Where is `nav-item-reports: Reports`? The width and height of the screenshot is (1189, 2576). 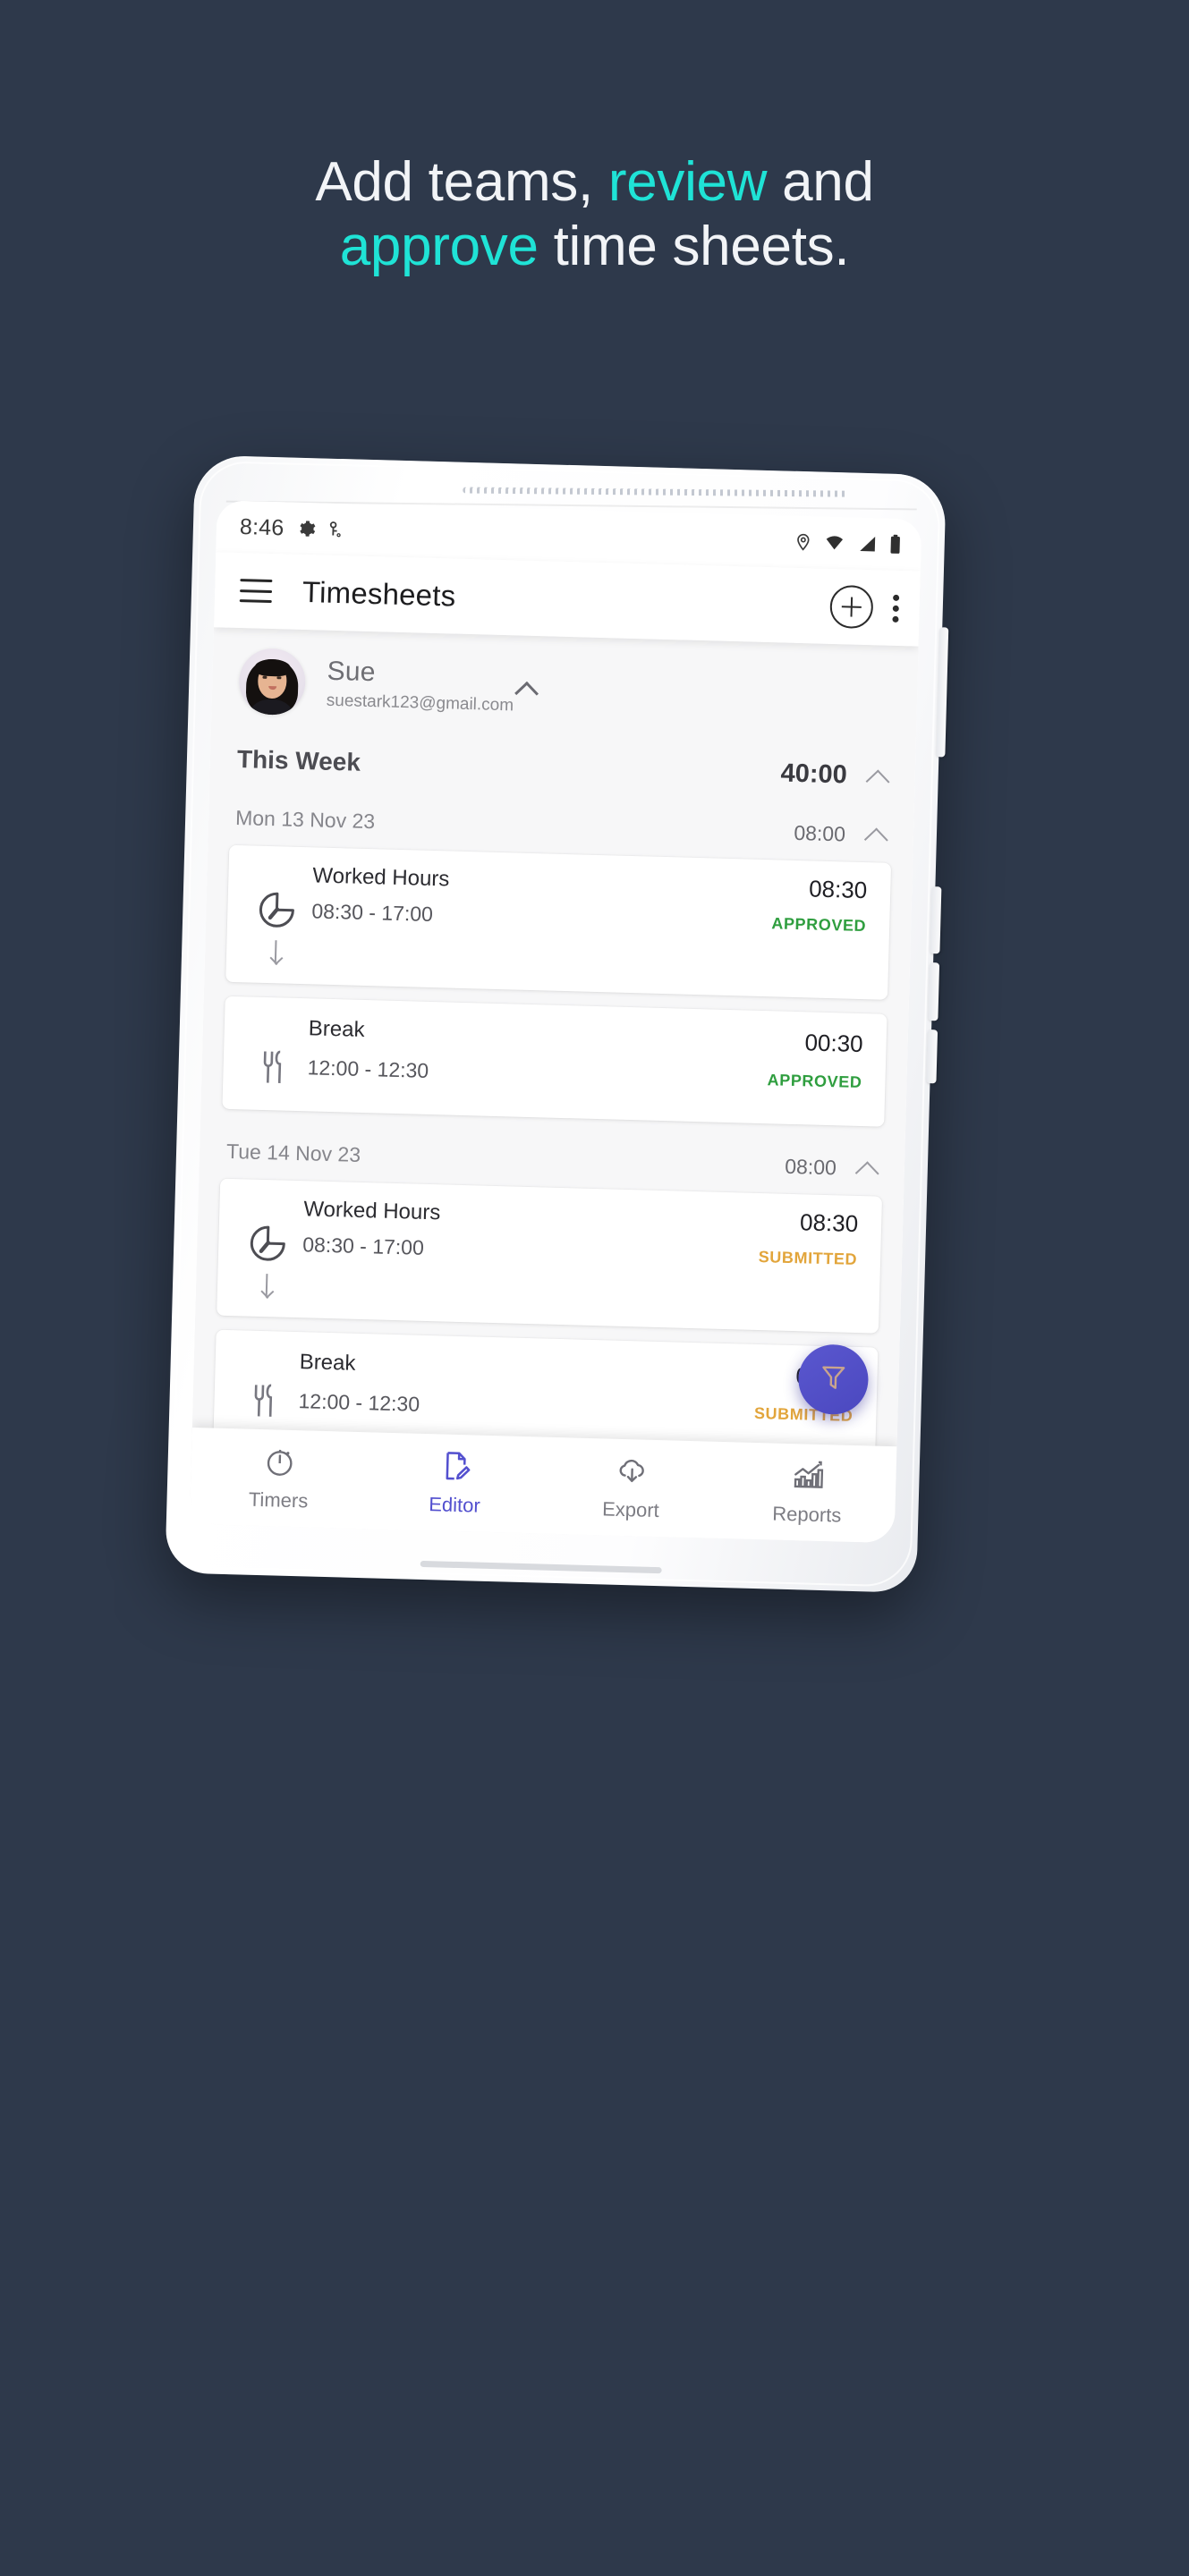 nav-item-reports: Reports is located at coordinates (807, 1492).